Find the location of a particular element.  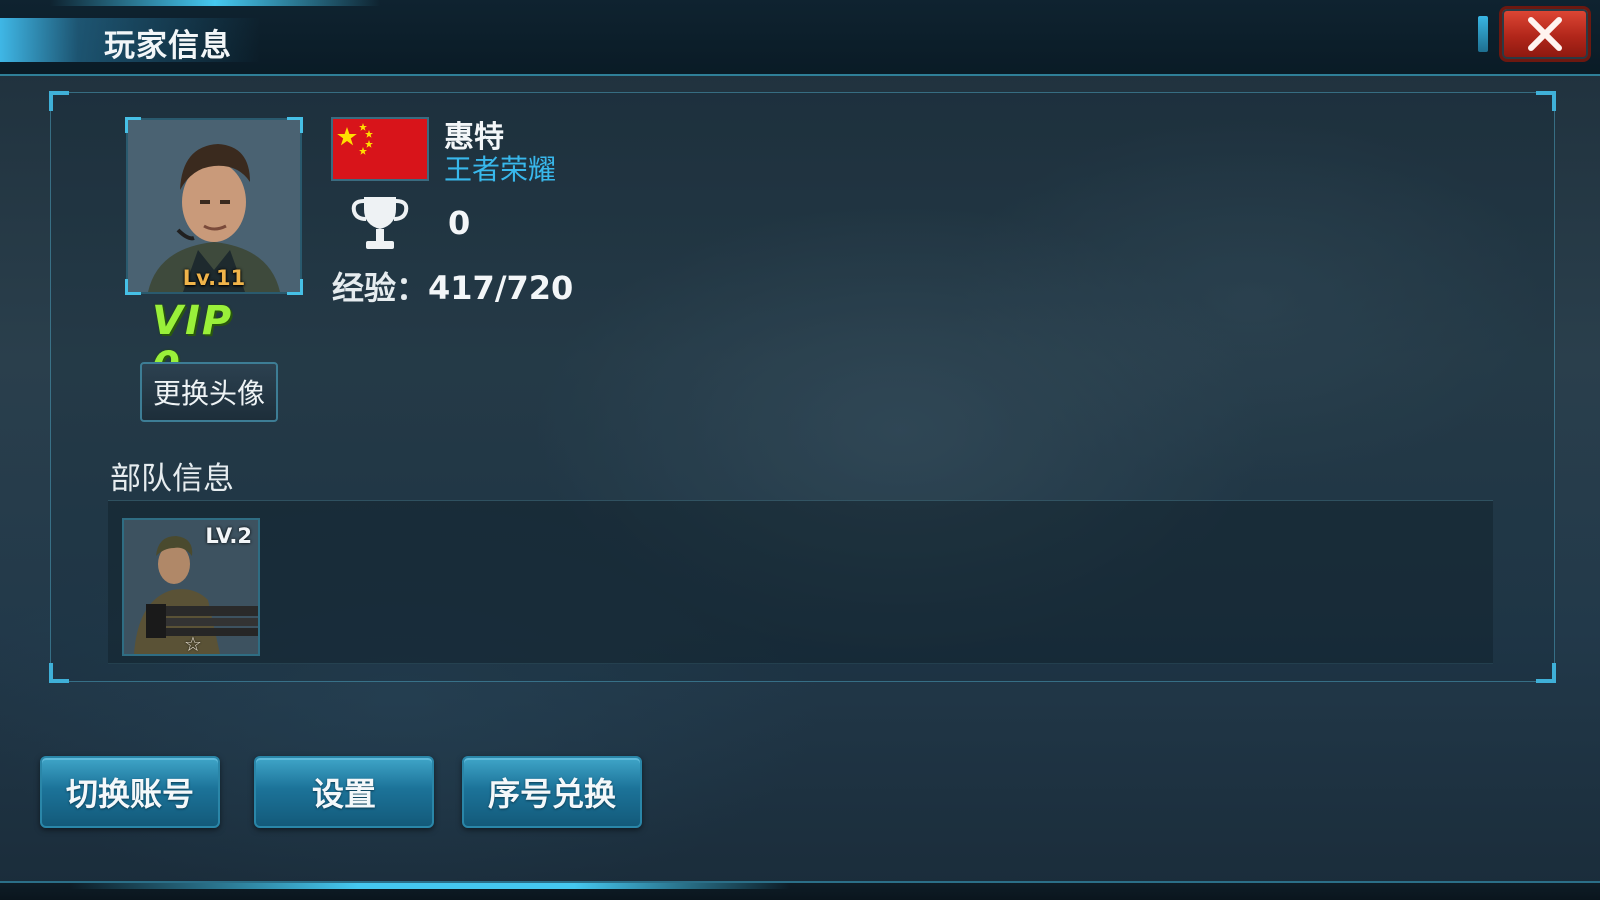

troop-section-title: 部队信息 is located at coordinates (172, 479).